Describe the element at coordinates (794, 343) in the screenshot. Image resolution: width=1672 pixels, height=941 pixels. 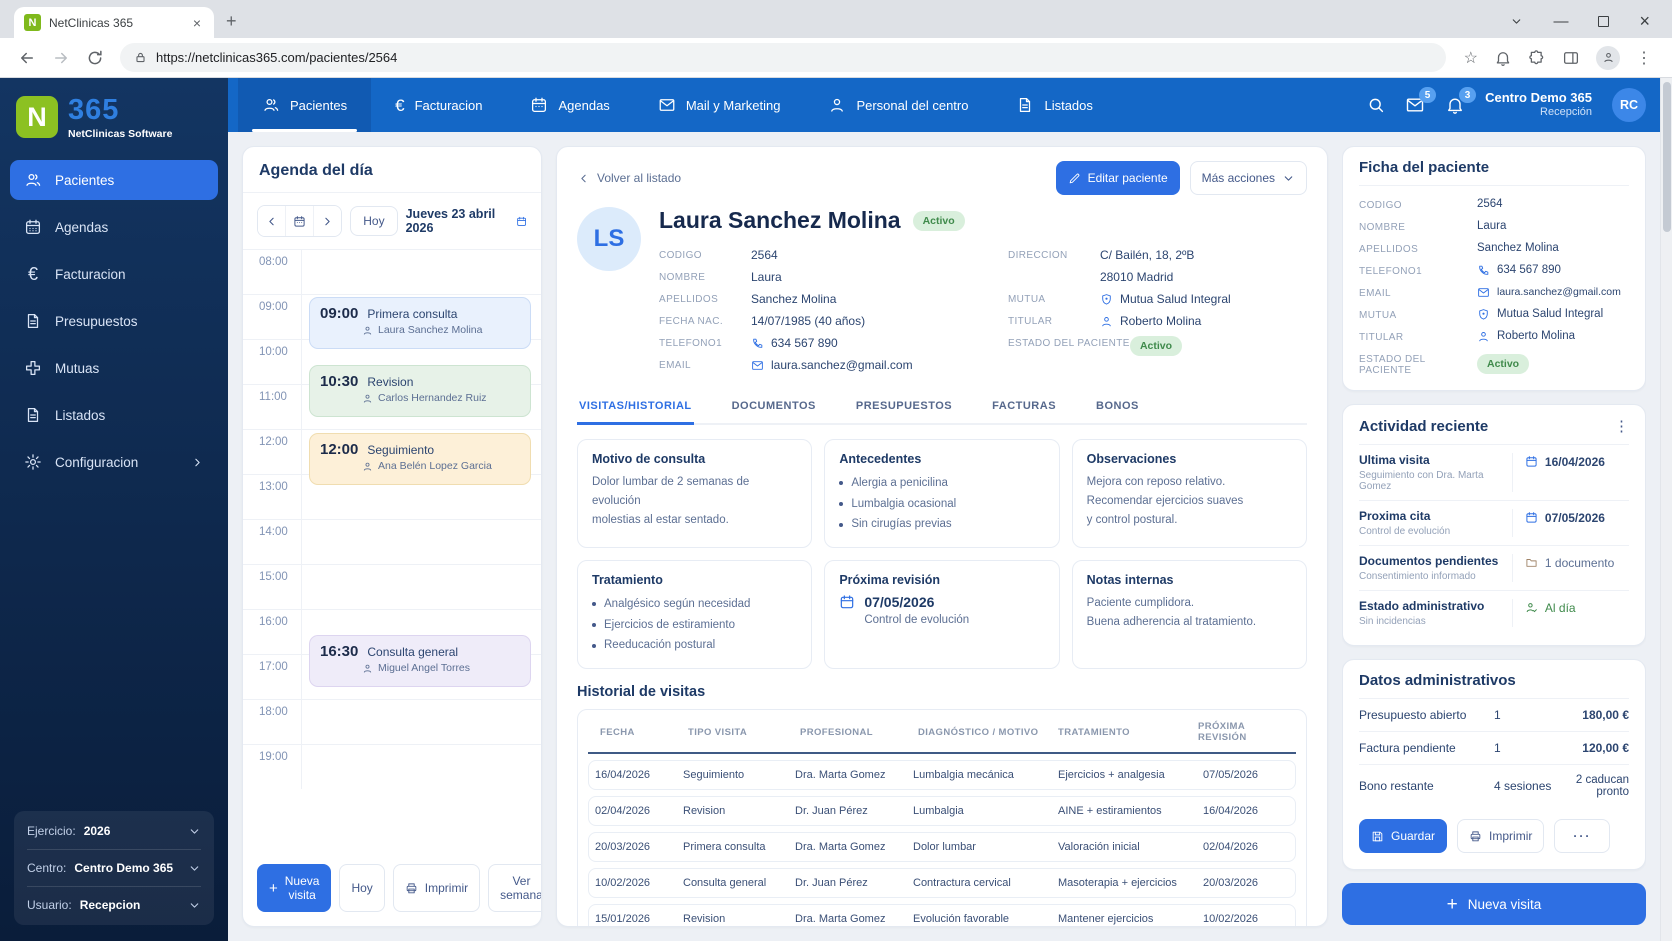
I see `patient-telefono: 634 567 890` at that location.